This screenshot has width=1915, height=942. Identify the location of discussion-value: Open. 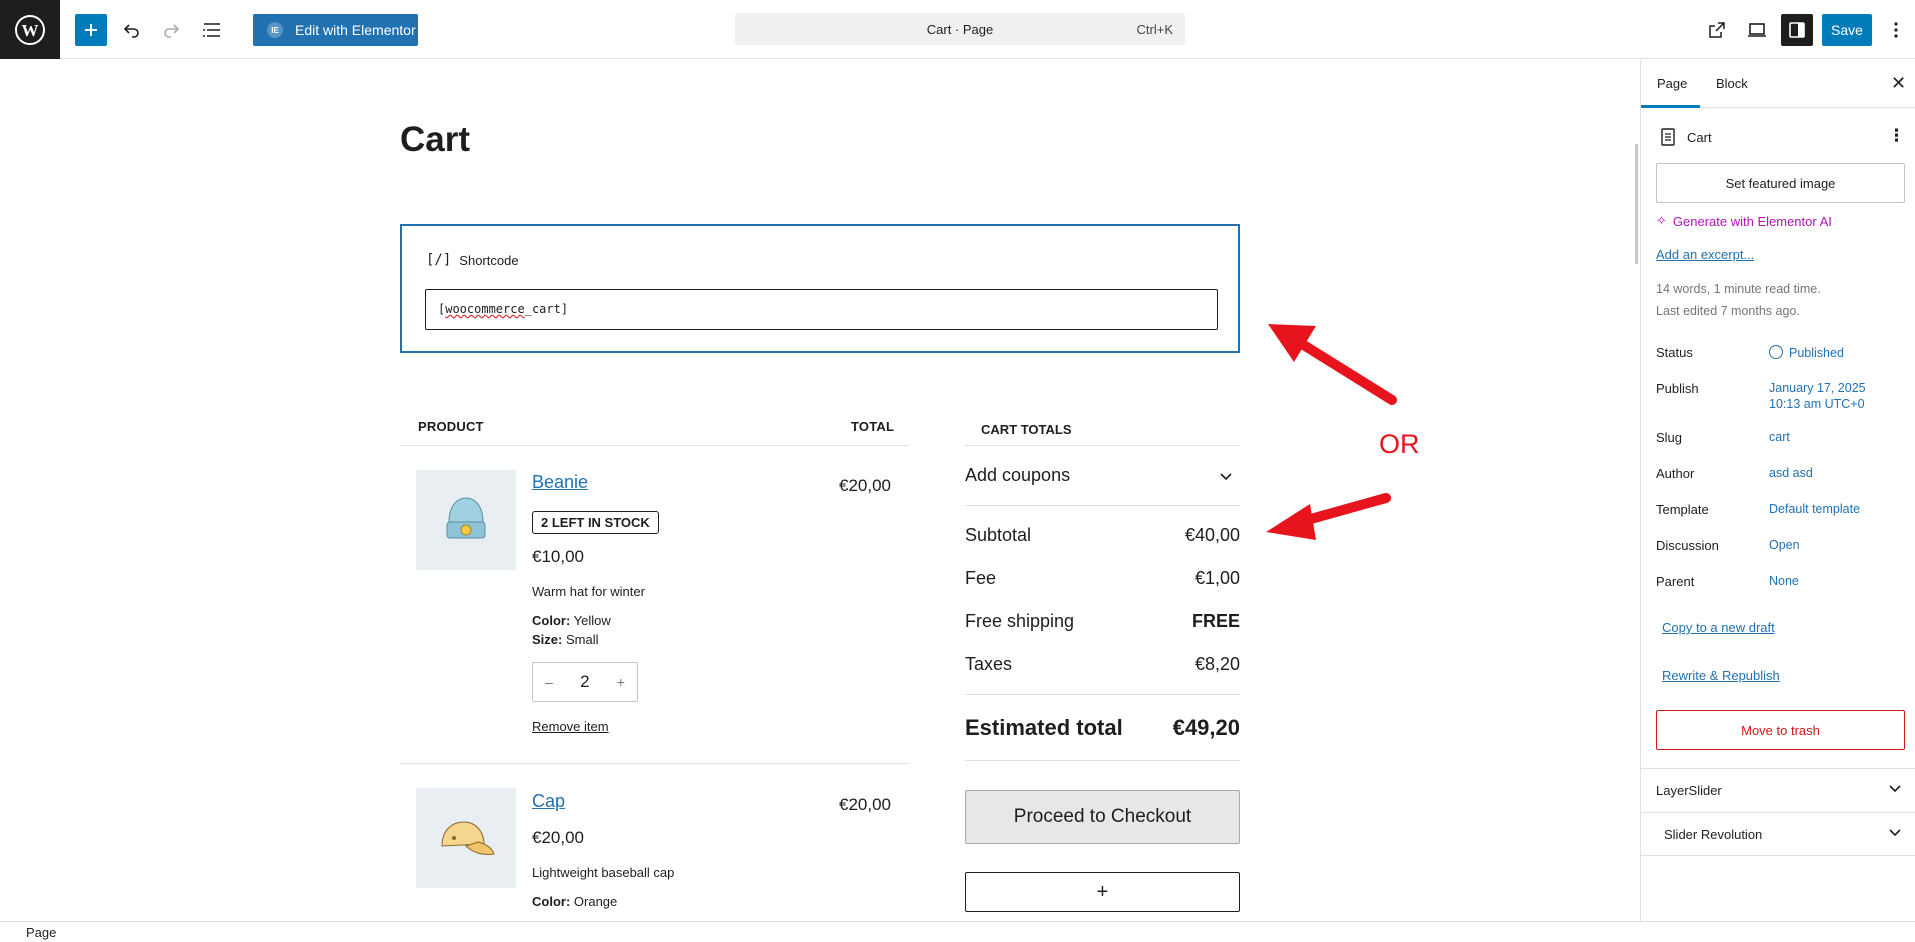
(1784, 545).